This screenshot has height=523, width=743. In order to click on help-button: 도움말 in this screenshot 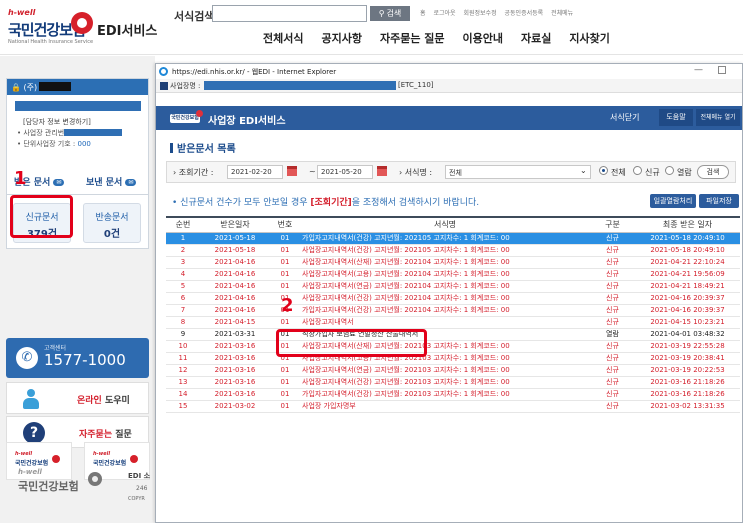, I will do `click(676, 117)`.